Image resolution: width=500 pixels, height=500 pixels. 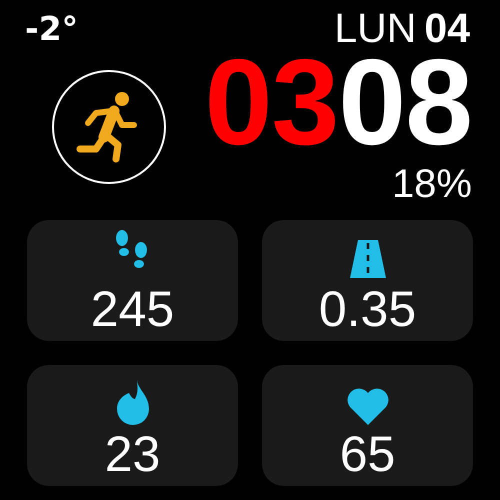 I want to click on calories-value: 23, so click(x=132, y=454).